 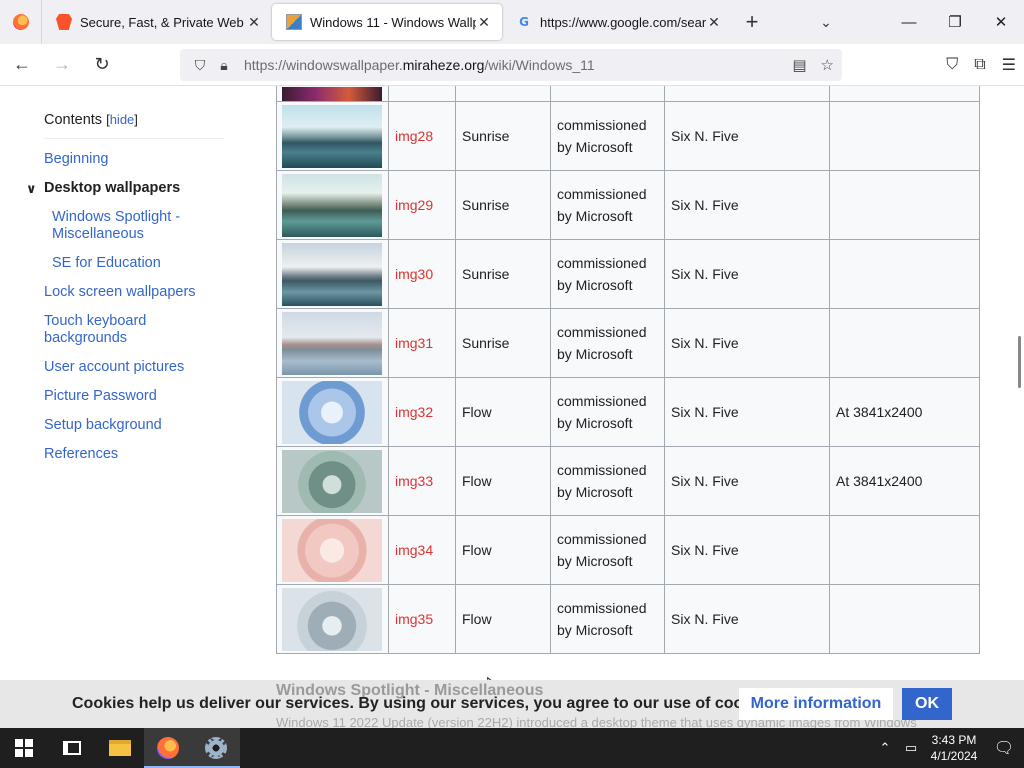 I want to click on style-cell: Flow, so click(x=477, y=481).